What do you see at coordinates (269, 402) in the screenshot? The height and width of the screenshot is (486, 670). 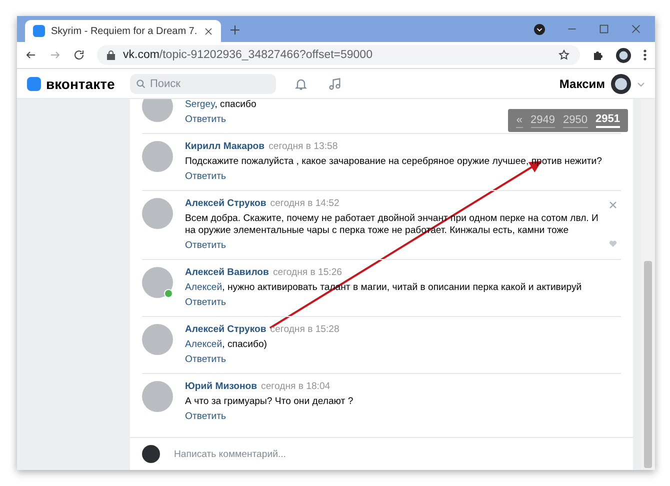 I see `comment-text: А что за гримуары? Что они делают ?` at bounding box center [269, 402].